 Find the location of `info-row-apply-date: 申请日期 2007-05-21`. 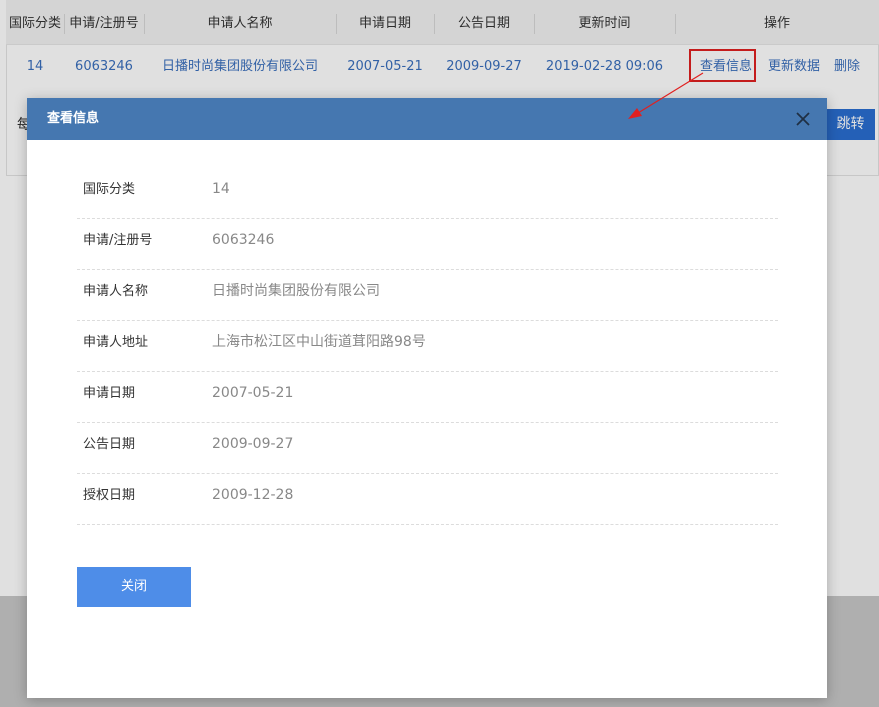

info-row-apply-date: 申请日期 2007-05-21 is located at coordinates (427, 397).